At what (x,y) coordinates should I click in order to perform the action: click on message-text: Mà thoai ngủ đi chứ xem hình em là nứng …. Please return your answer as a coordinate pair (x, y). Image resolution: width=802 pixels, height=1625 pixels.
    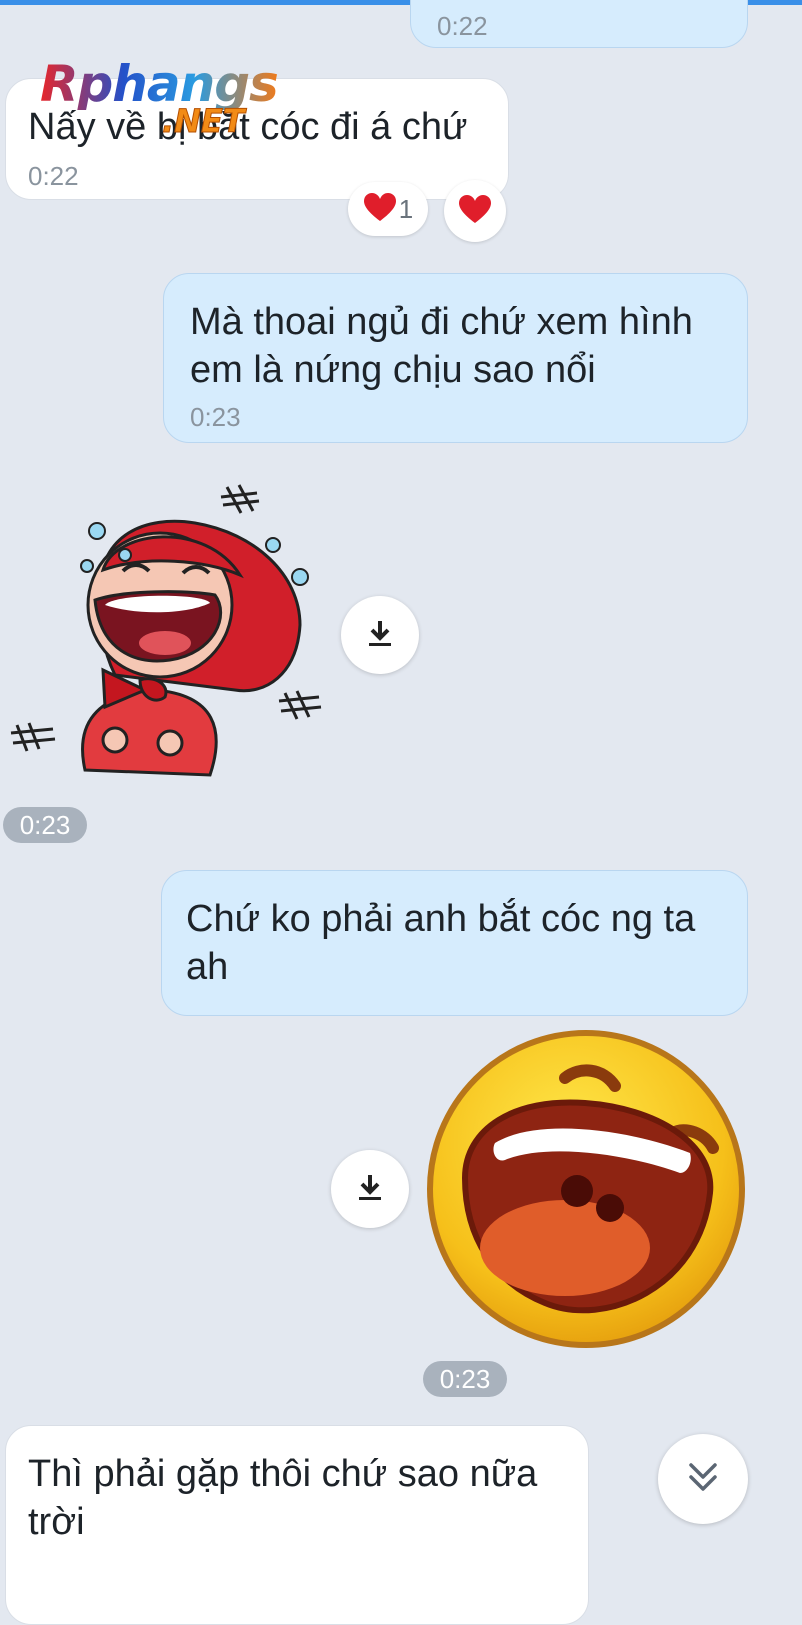
    Looking at the image, I should click on (441, 346).